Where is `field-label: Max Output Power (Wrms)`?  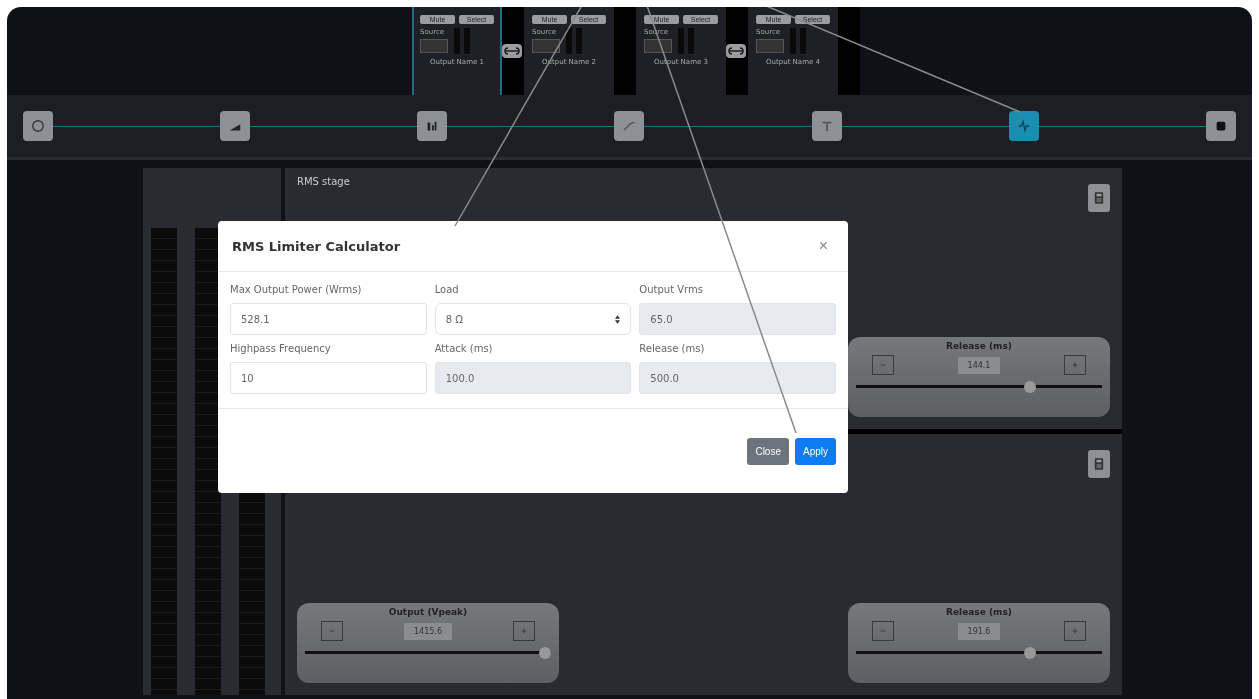 field-label: Max Output Power (Wrms) is located at coordinates (296, 289).